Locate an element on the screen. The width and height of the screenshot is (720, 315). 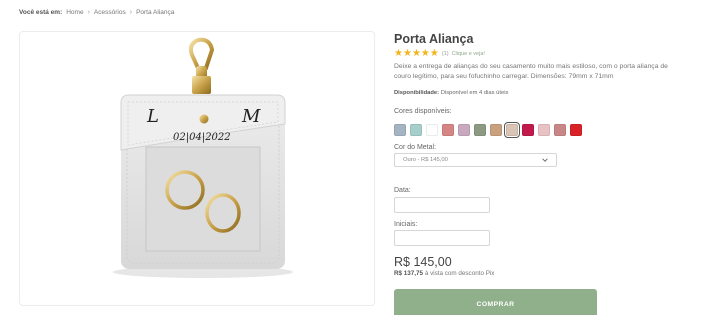
date-label: Data: is located at coordinates (402, 190).